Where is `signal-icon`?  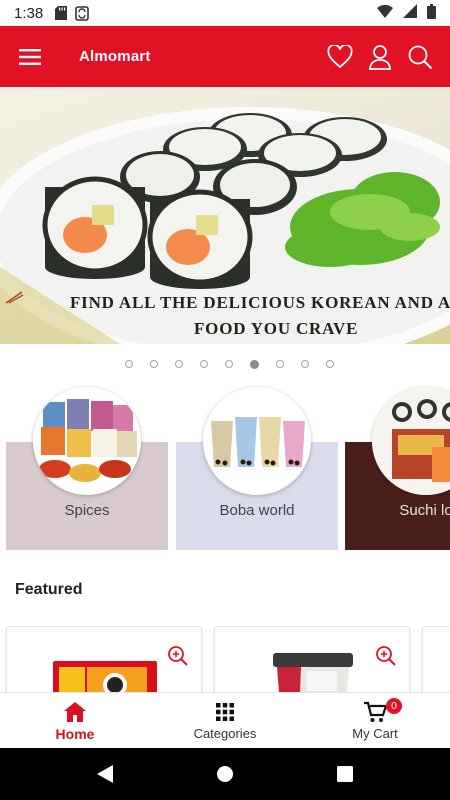
signal-icon is located at coordinates (410, 13).